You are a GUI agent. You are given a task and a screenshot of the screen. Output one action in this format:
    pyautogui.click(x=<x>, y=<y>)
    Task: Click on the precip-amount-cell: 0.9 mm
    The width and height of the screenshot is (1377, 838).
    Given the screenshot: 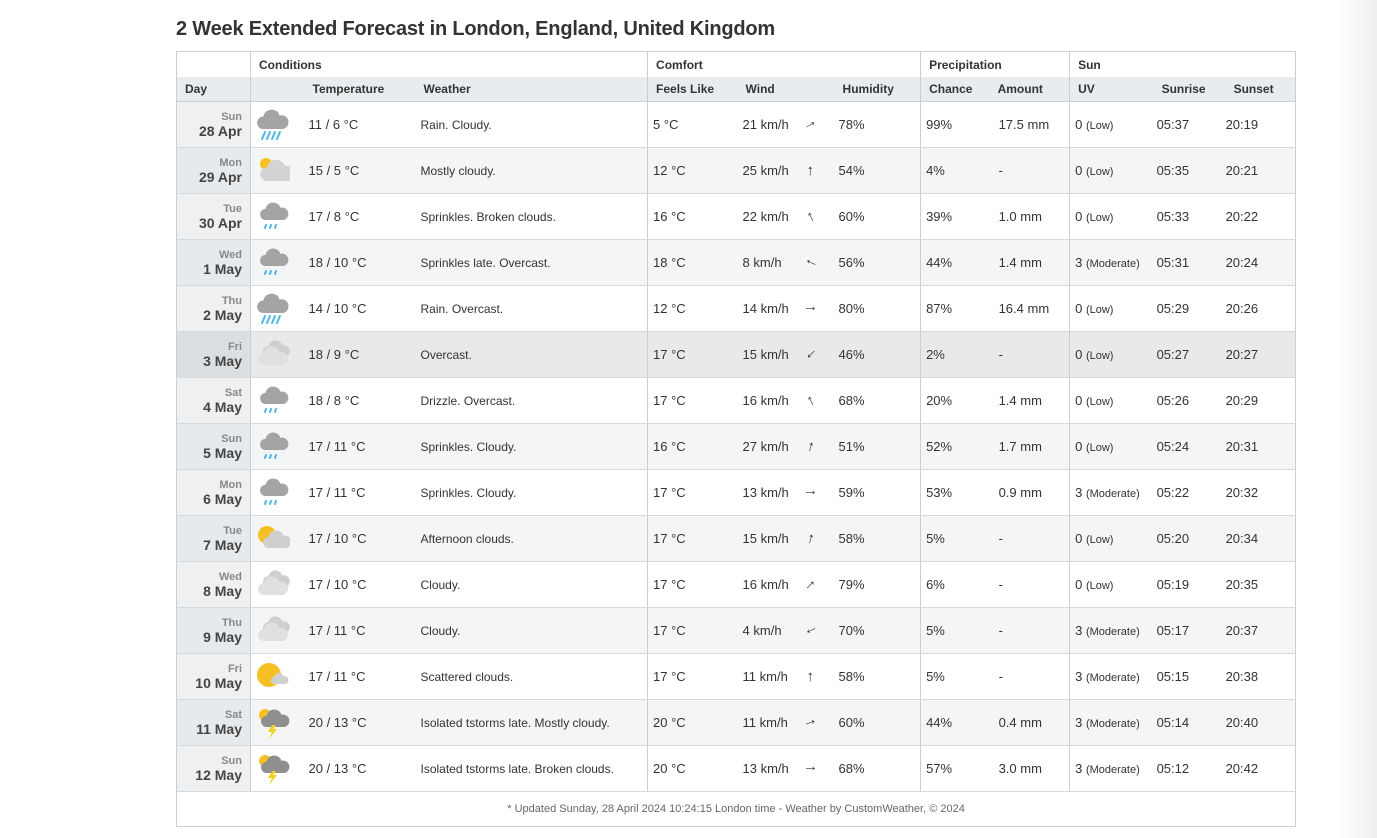 What is the action you would take?
    pyautogui.click(x=1031, y=492)
    